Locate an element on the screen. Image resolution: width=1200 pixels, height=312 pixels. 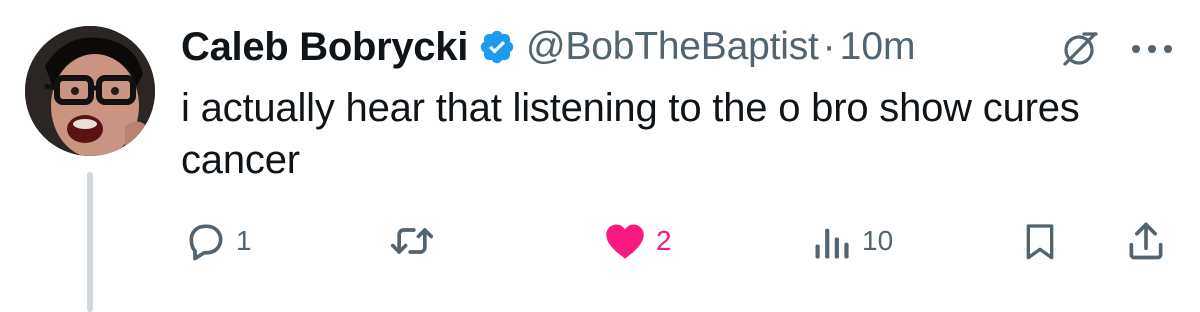
views-button: 10 is located at coordinates (852, 241).